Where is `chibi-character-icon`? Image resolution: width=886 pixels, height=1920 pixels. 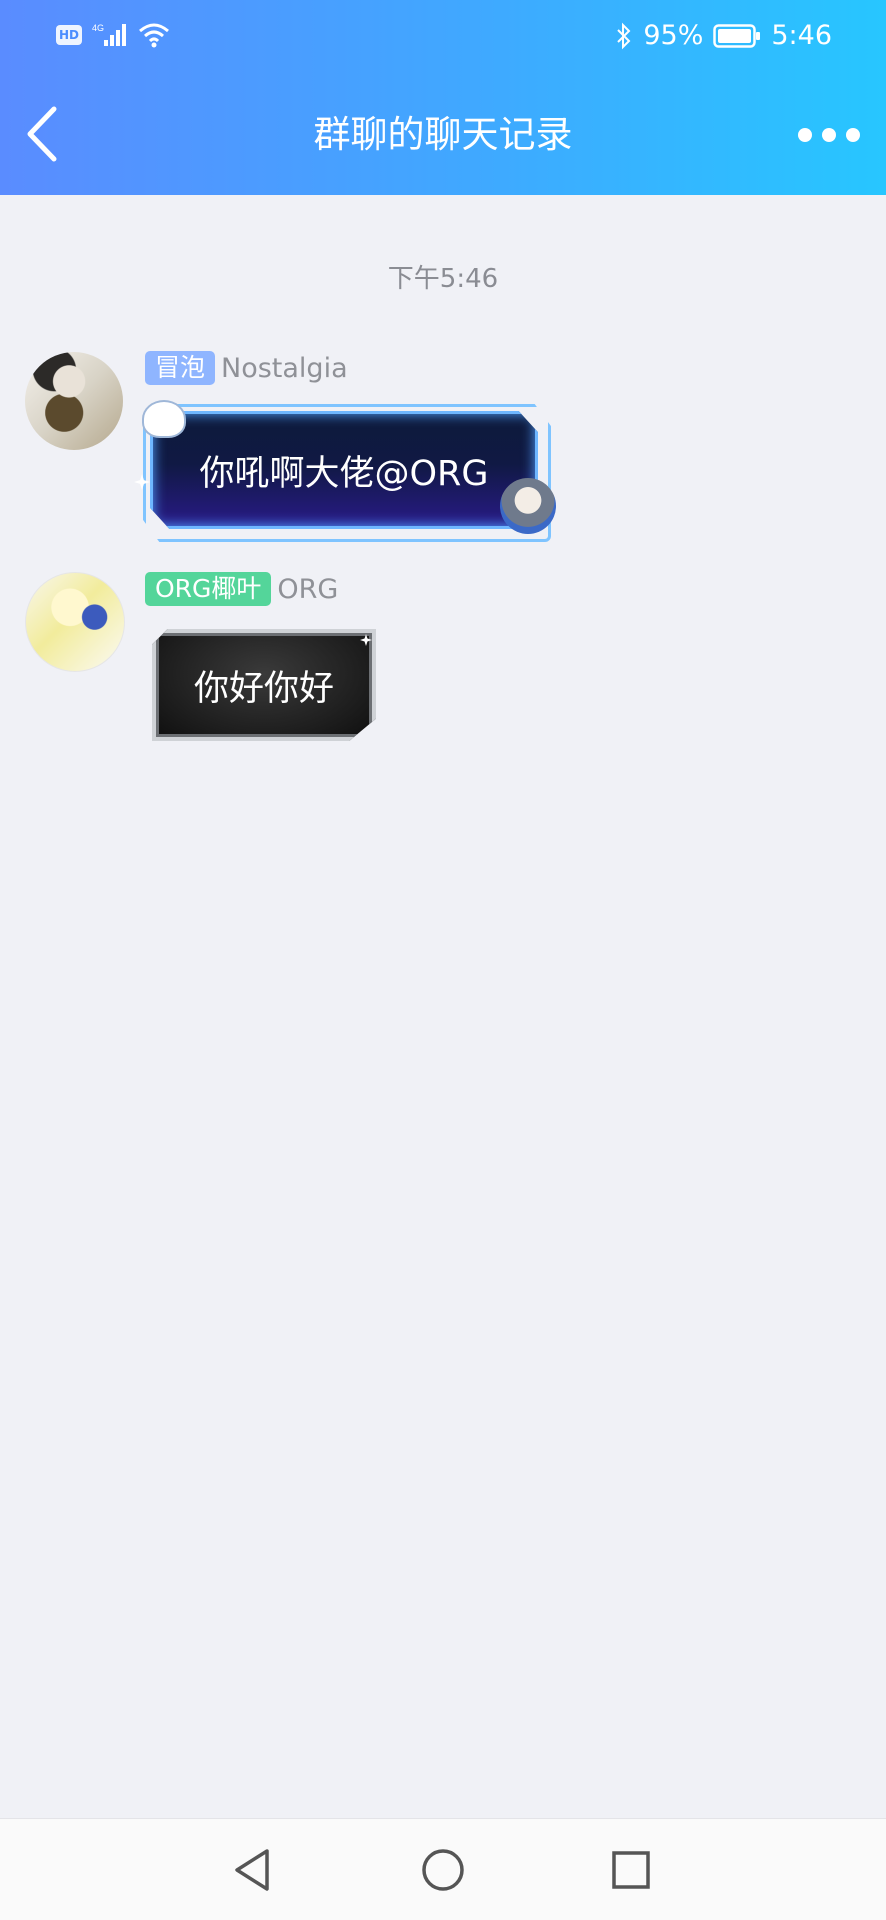
chibi-character-icon is located at coordinates (528, 506).